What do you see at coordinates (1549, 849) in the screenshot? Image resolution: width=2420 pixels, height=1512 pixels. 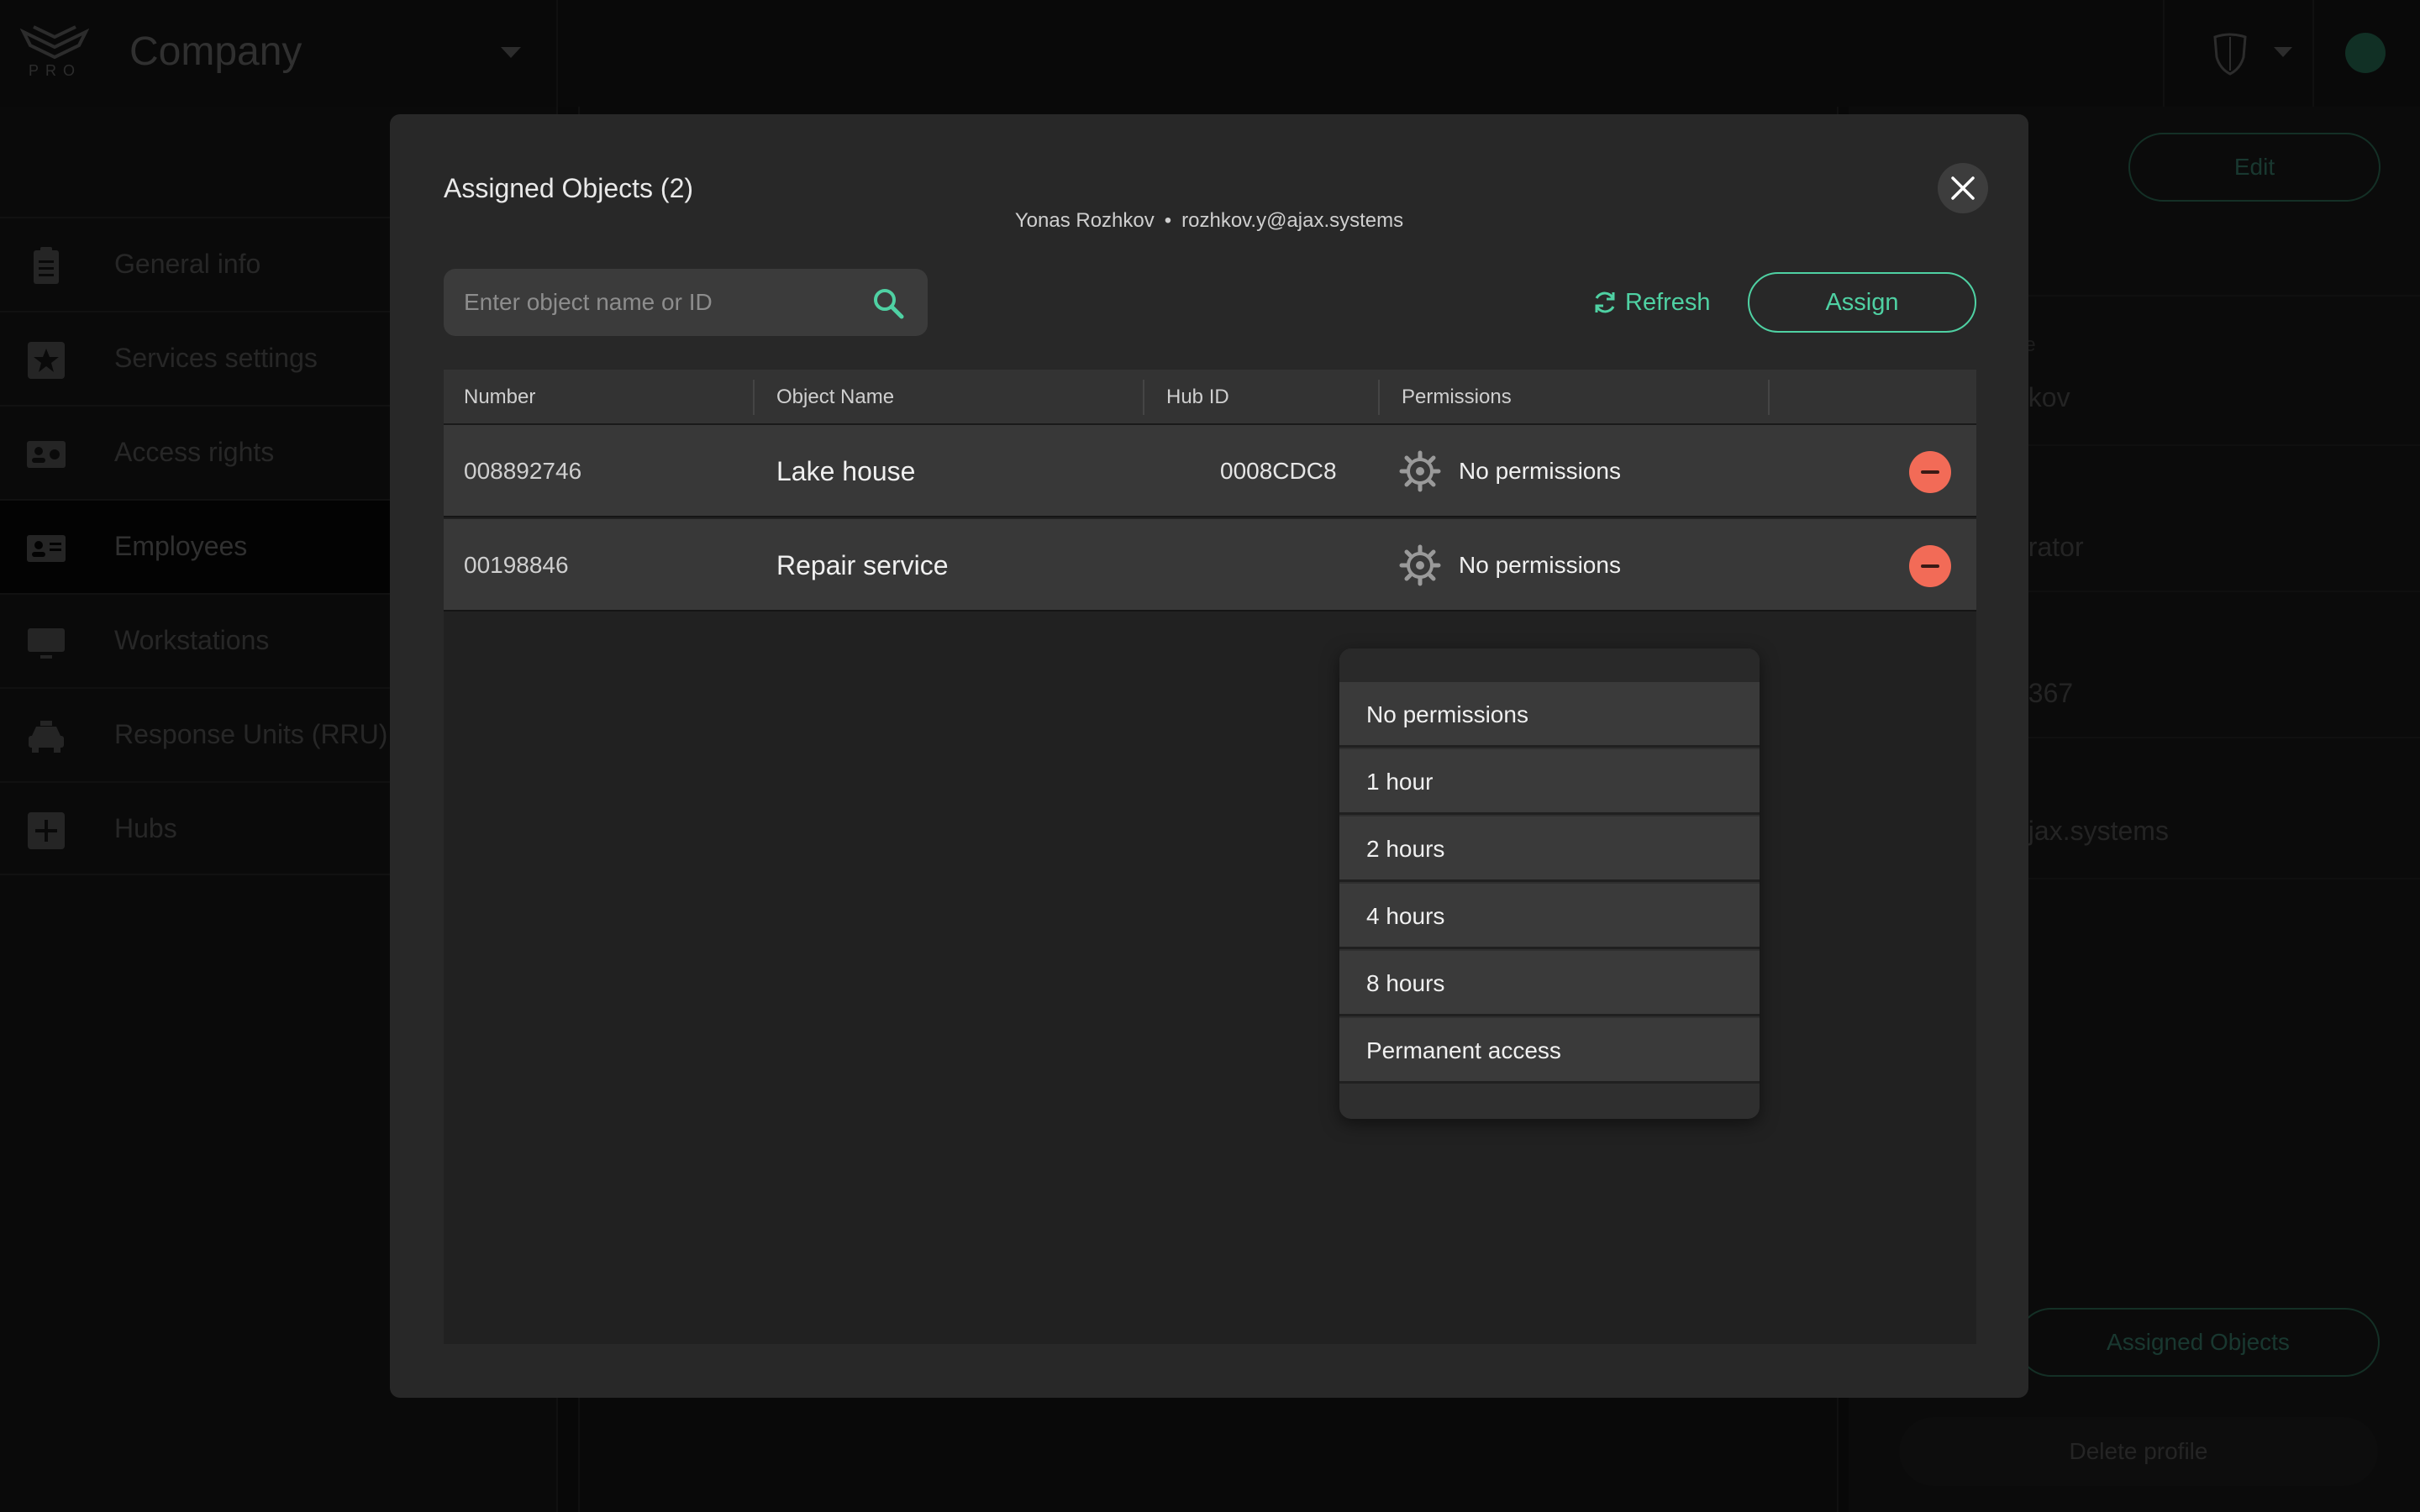 I see `option-2-hours: 2 hours` at bounding box center [1549, 849].